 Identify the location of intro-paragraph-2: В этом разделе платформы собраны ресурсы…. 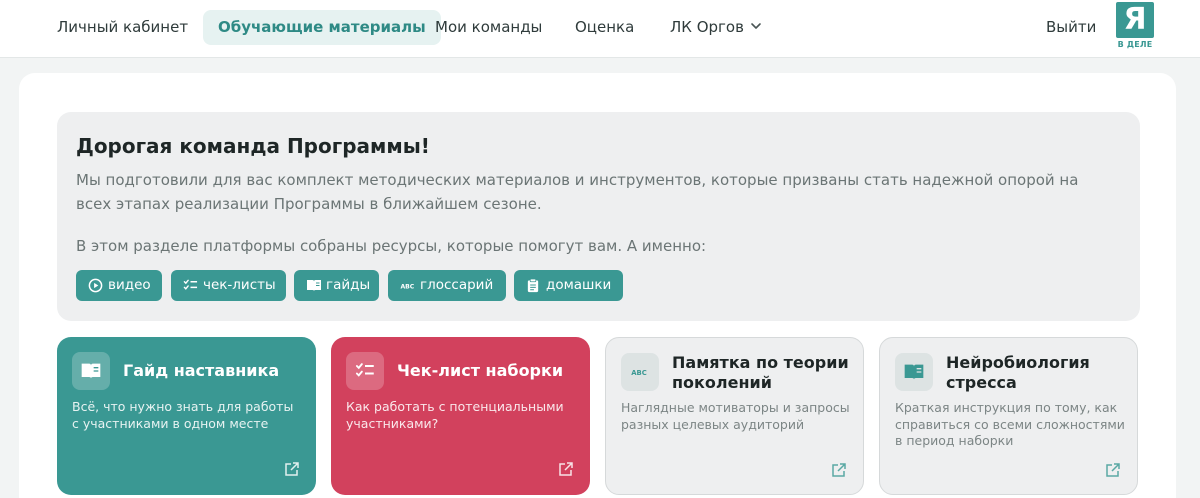
(391, 246).